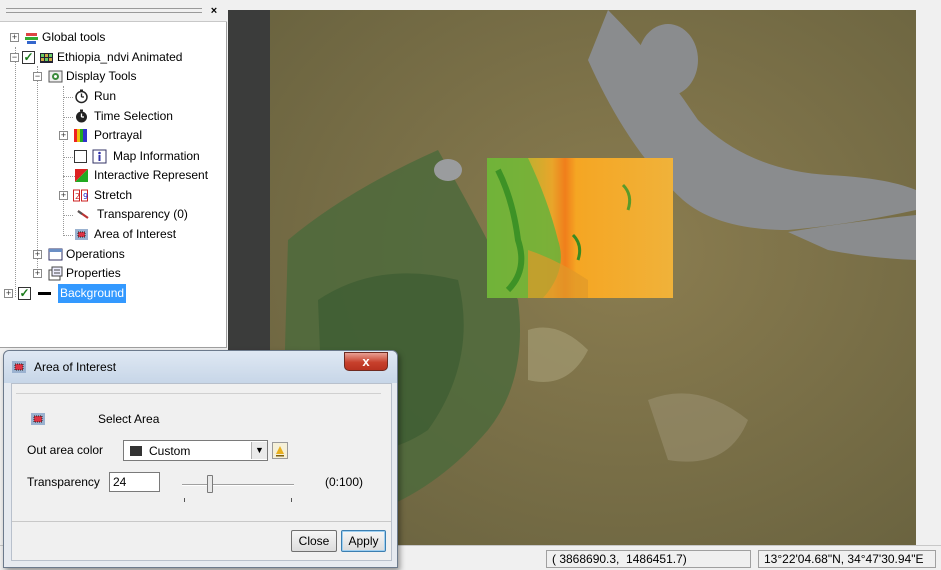 This screenshot has height=570, width=941. I want to click on transparency-range-label: (0:100), so click(344, 482).